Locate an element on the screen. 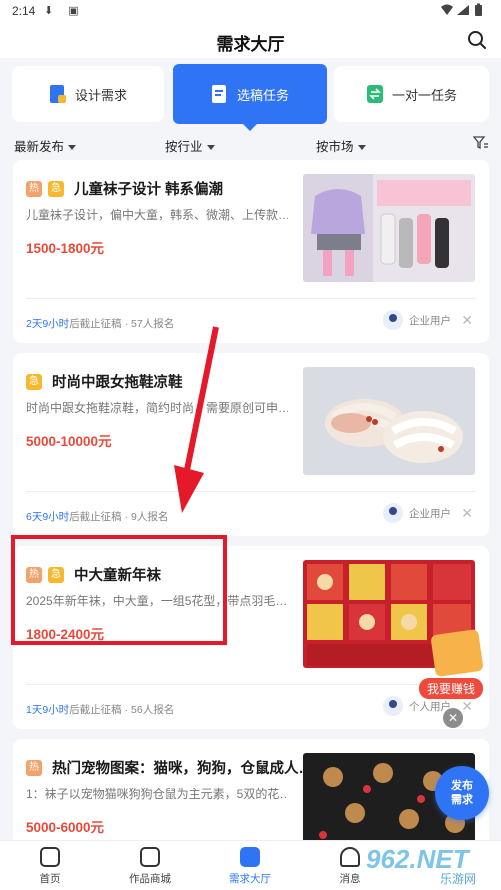 The image size is (501, 890). filter-bar: 最新发布 按行业 按市场 is located at coordinates (250, 144).